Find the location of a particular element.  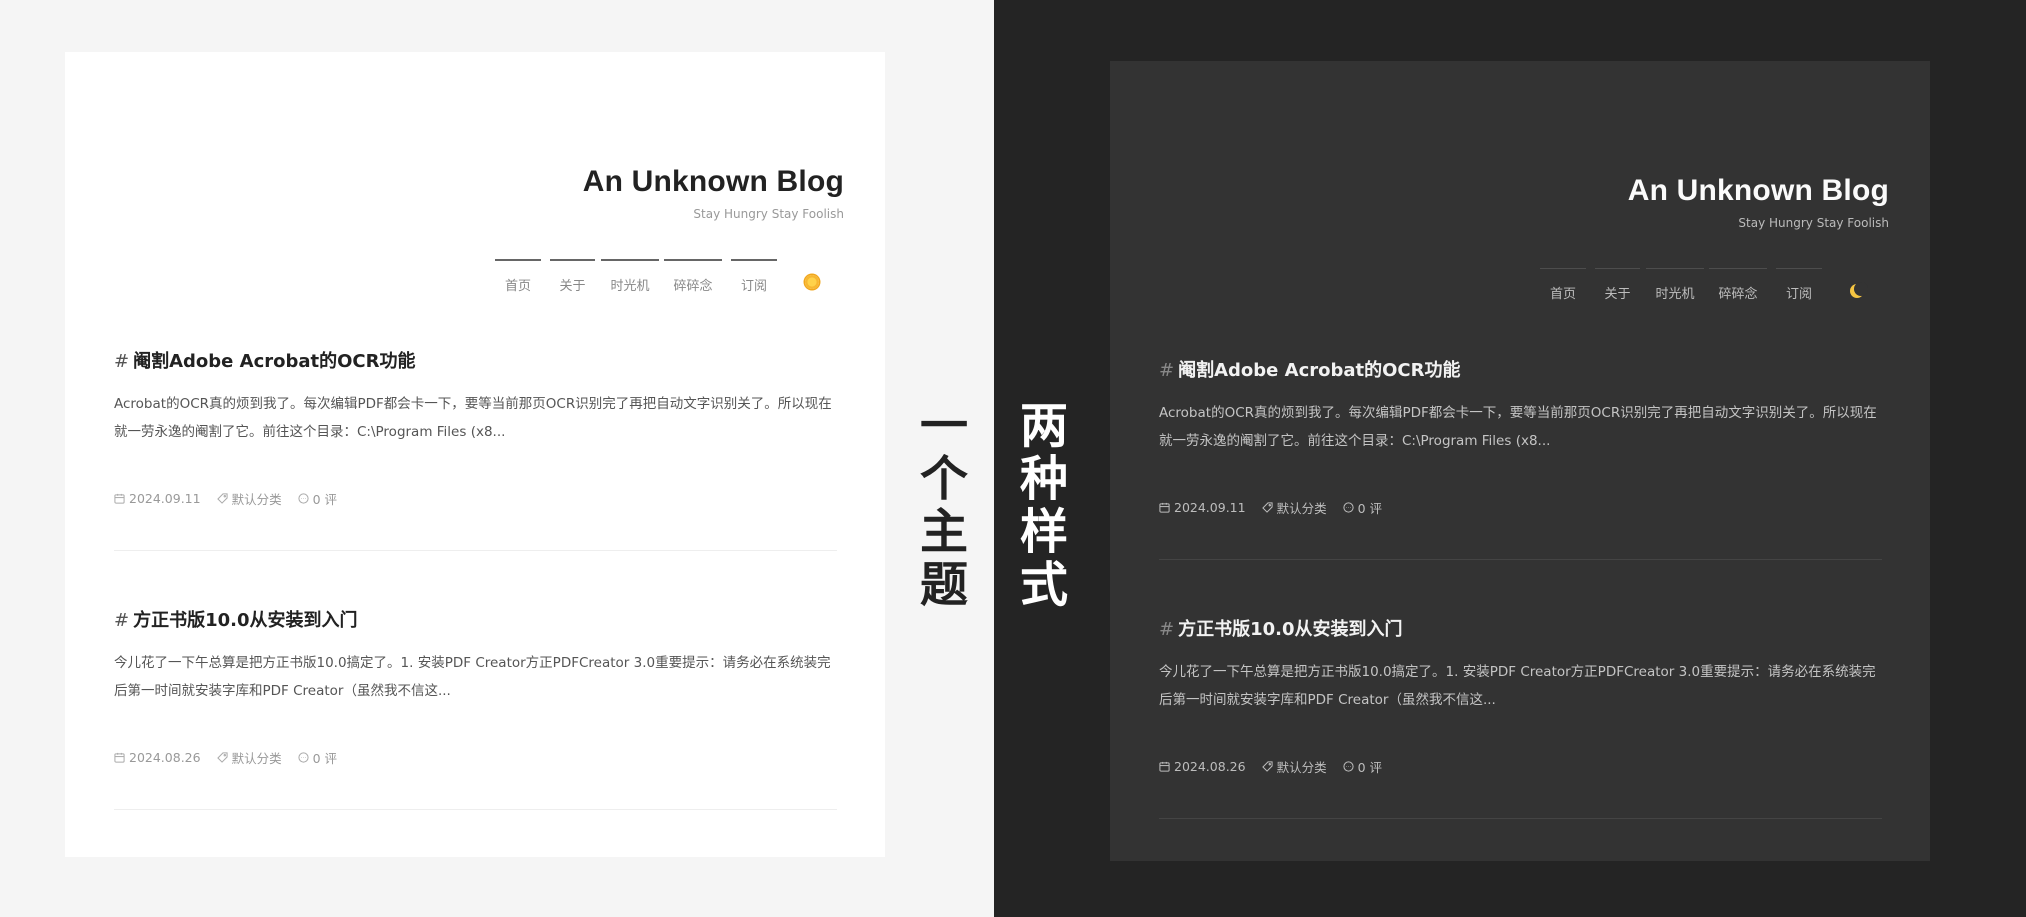

caption-char: 个 is located at coordinates (943, 479).